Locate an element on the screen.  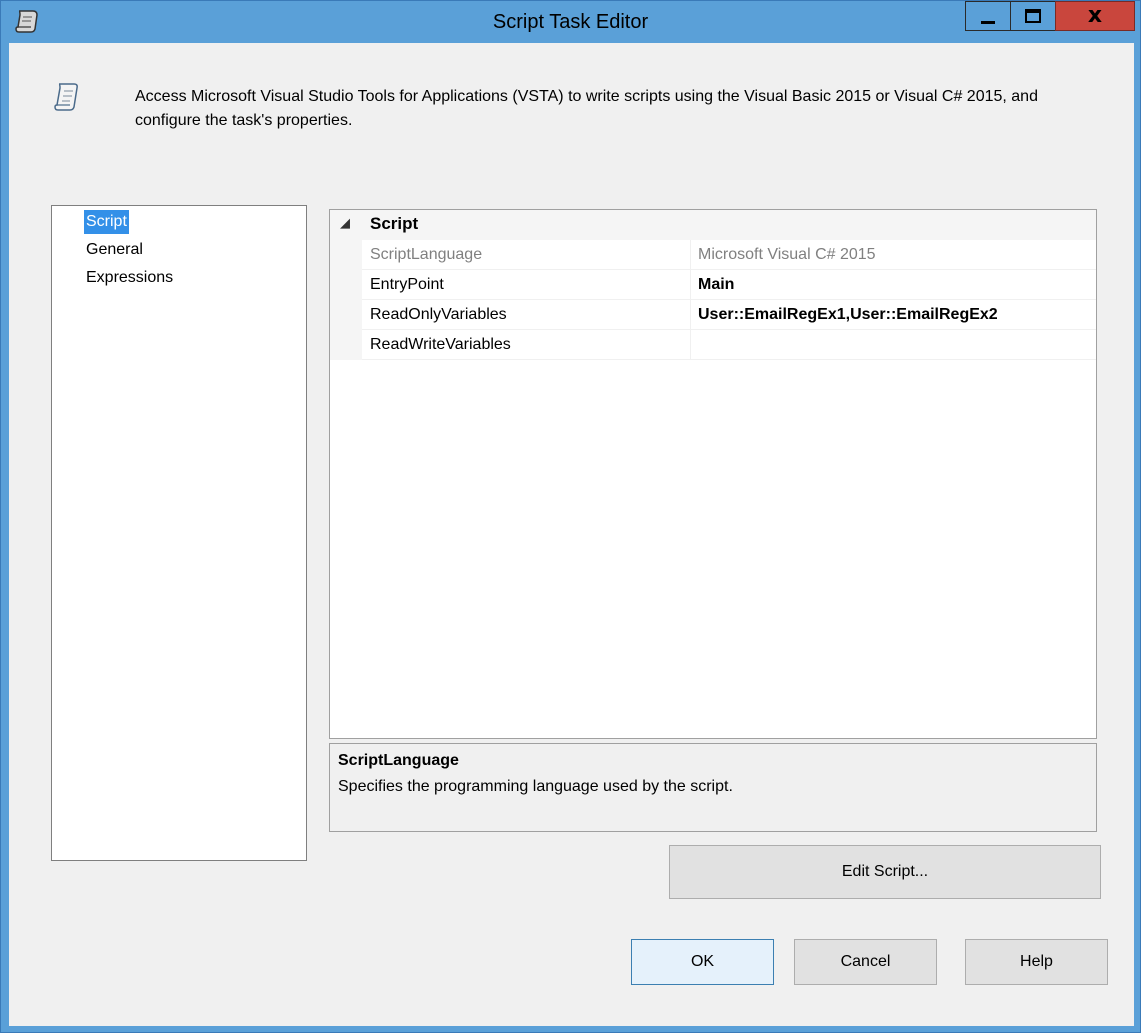
minimize-button is located at coordinates (987, 16).